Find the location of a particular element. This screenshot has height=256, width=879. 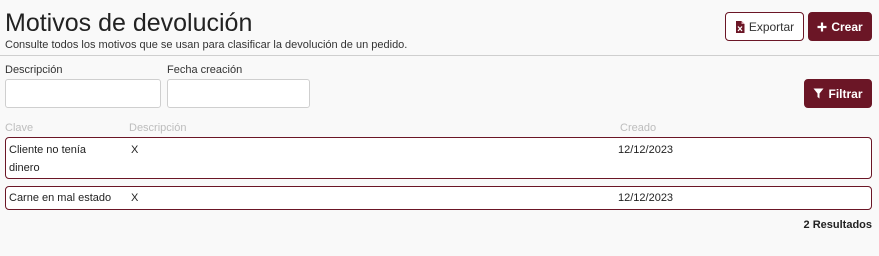

export-button: Exportar is located at coordinates (764, 26).